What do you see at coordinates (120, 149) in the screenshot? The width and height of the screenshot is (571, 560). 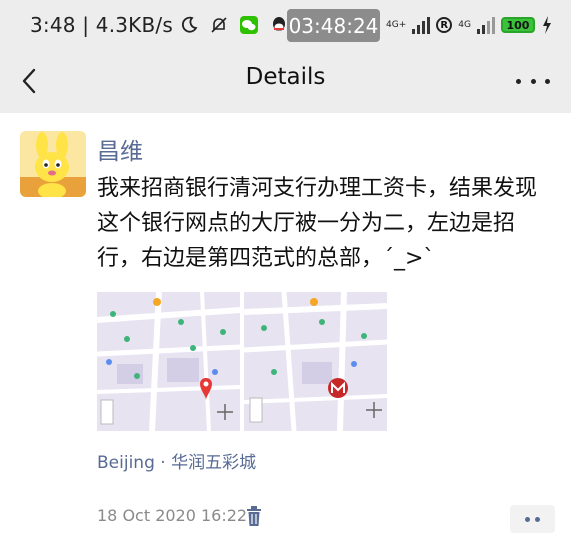 I see `author-name: 昌维` at bounding box center [120, 149].